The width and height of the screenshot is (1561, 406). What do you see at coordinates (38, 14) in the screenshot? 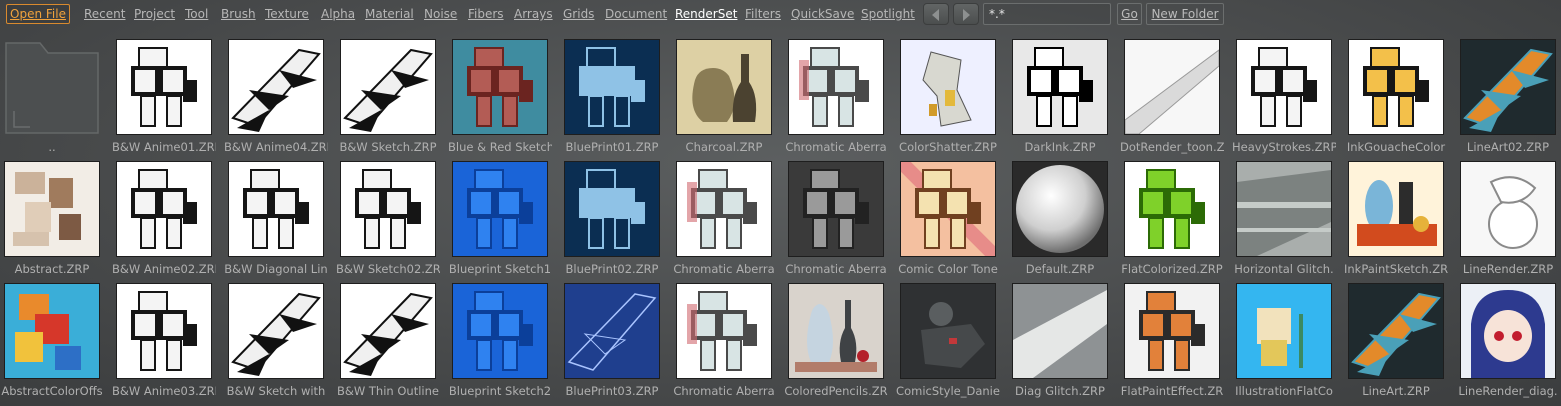
I see `open-file-button: Open File` at bounding box center [38, 14].